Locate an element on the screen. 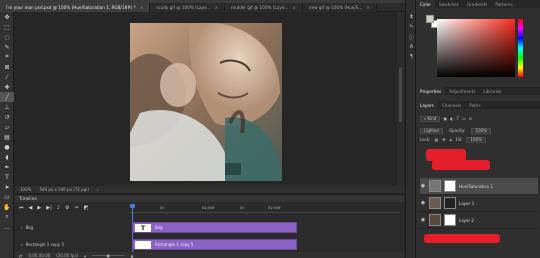 The image size is (540, 258). zoom-out-icon: ▴ is located at coordinates (85, 255).